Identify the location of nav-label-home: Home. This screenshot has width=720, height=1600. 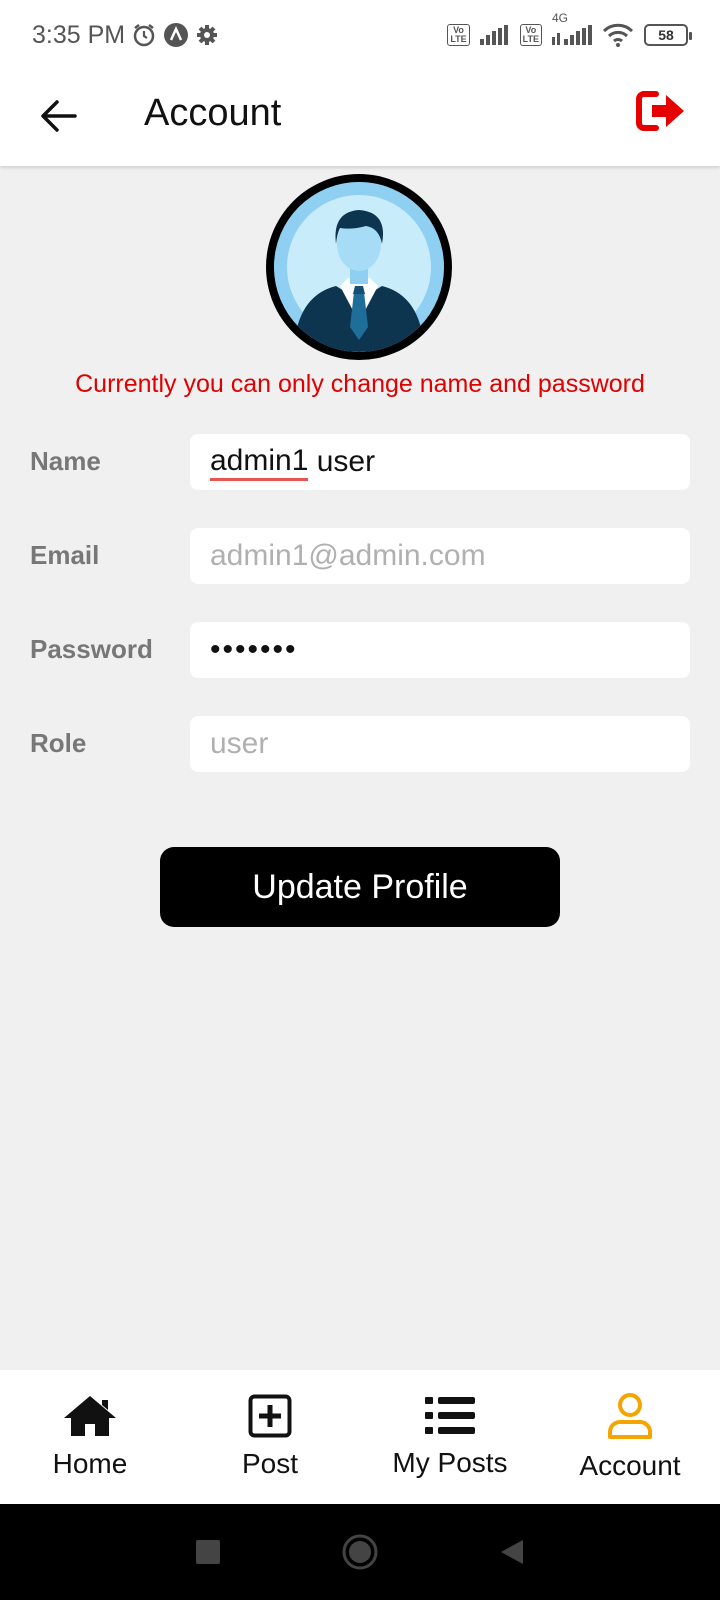
(90, 1463).